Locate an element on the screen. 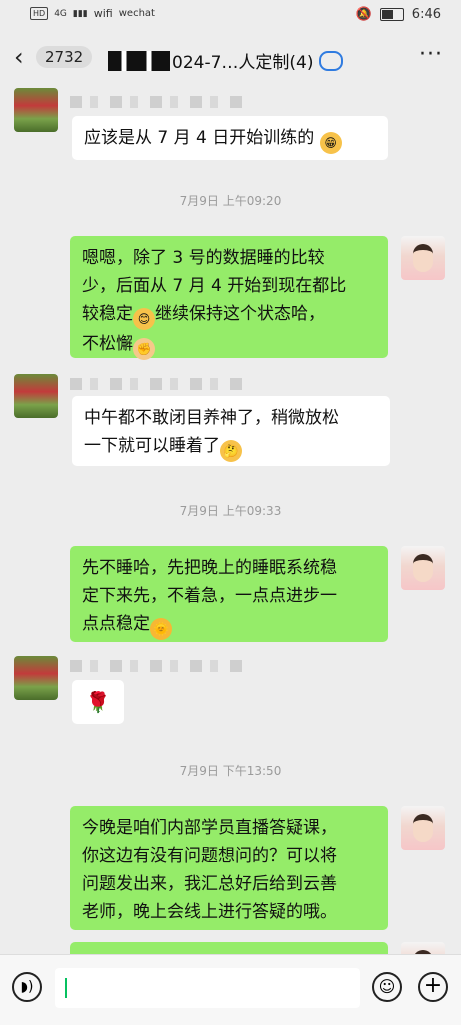 This screenshot has height=1025, width=461. mute-icon: 🔕 is located at coordinates (363, 14).